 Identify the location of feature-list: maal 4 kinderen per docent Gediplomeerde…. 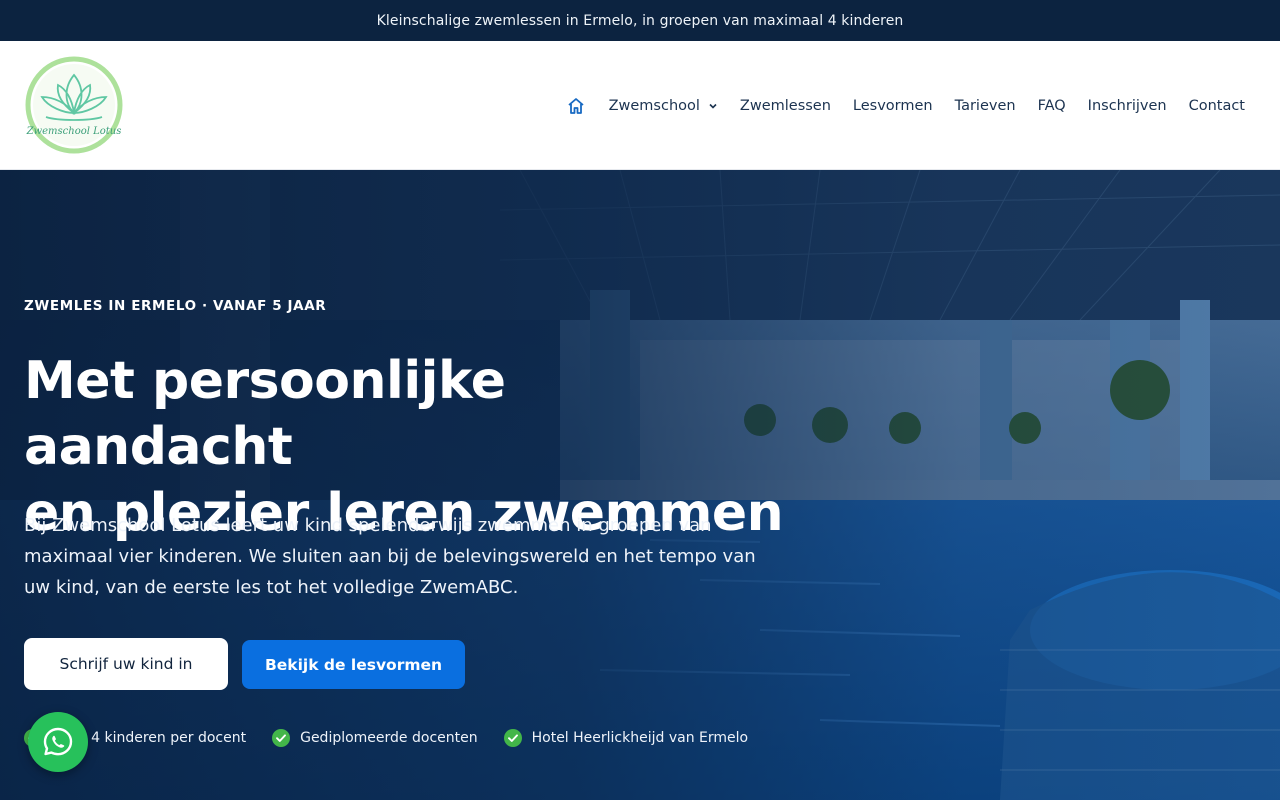
(399, 738).